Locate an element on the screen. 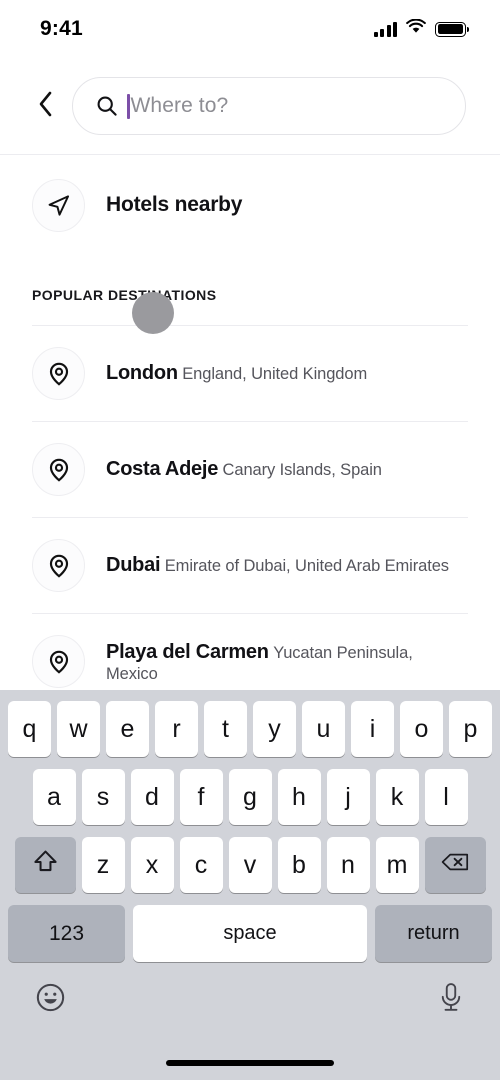 The height and width of the screenshot is (1080, 500). destination-subtitle: Emirate of Dubai, United Arab Emirates is located at coordinates (306, 566).